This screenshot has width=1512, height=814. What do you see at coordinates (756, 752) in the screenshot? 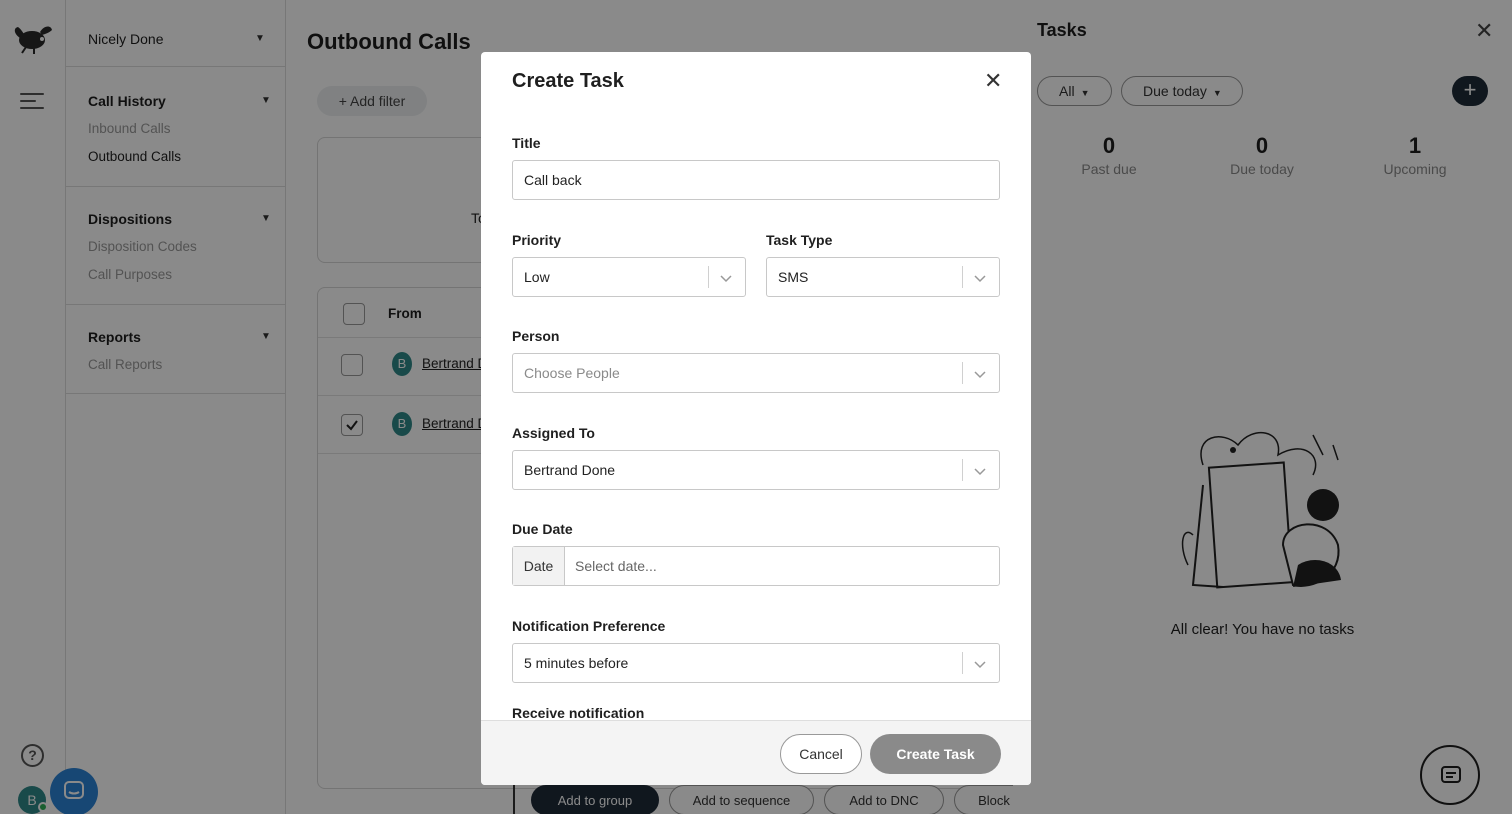
I see `dialog-footer: Cancel Create Task` at bounding box center [756, 752].